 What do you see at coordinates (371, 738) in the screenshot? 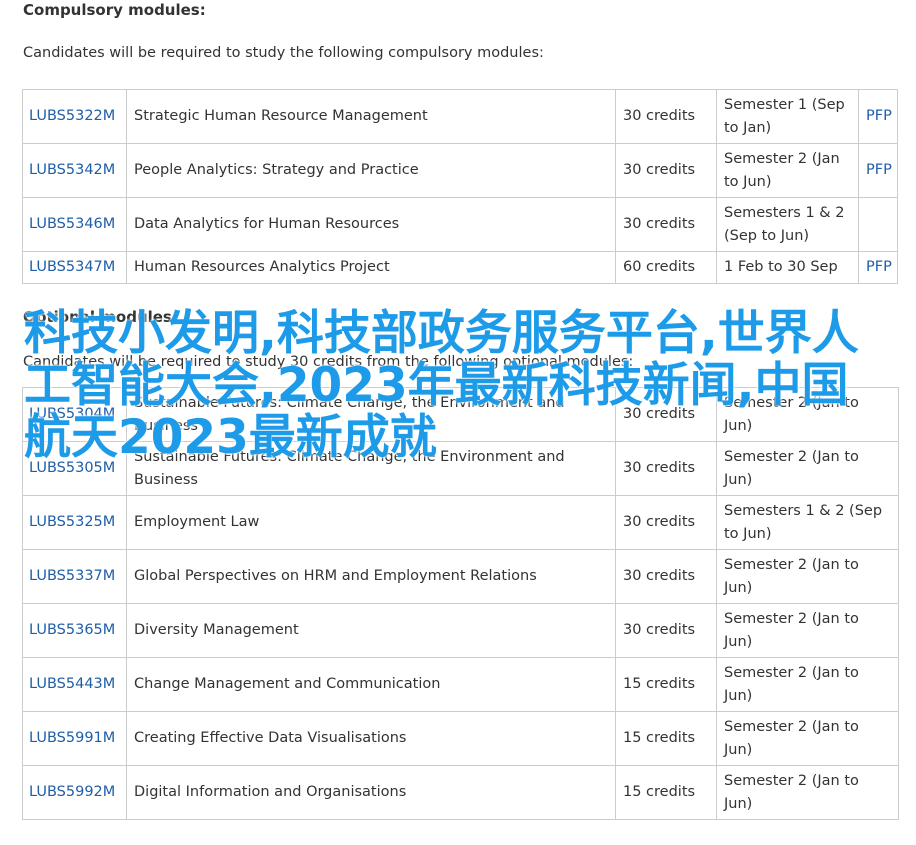
I see `module-title-cell: Creating Effective Data Visualisations` at bounding box center [371, 738].